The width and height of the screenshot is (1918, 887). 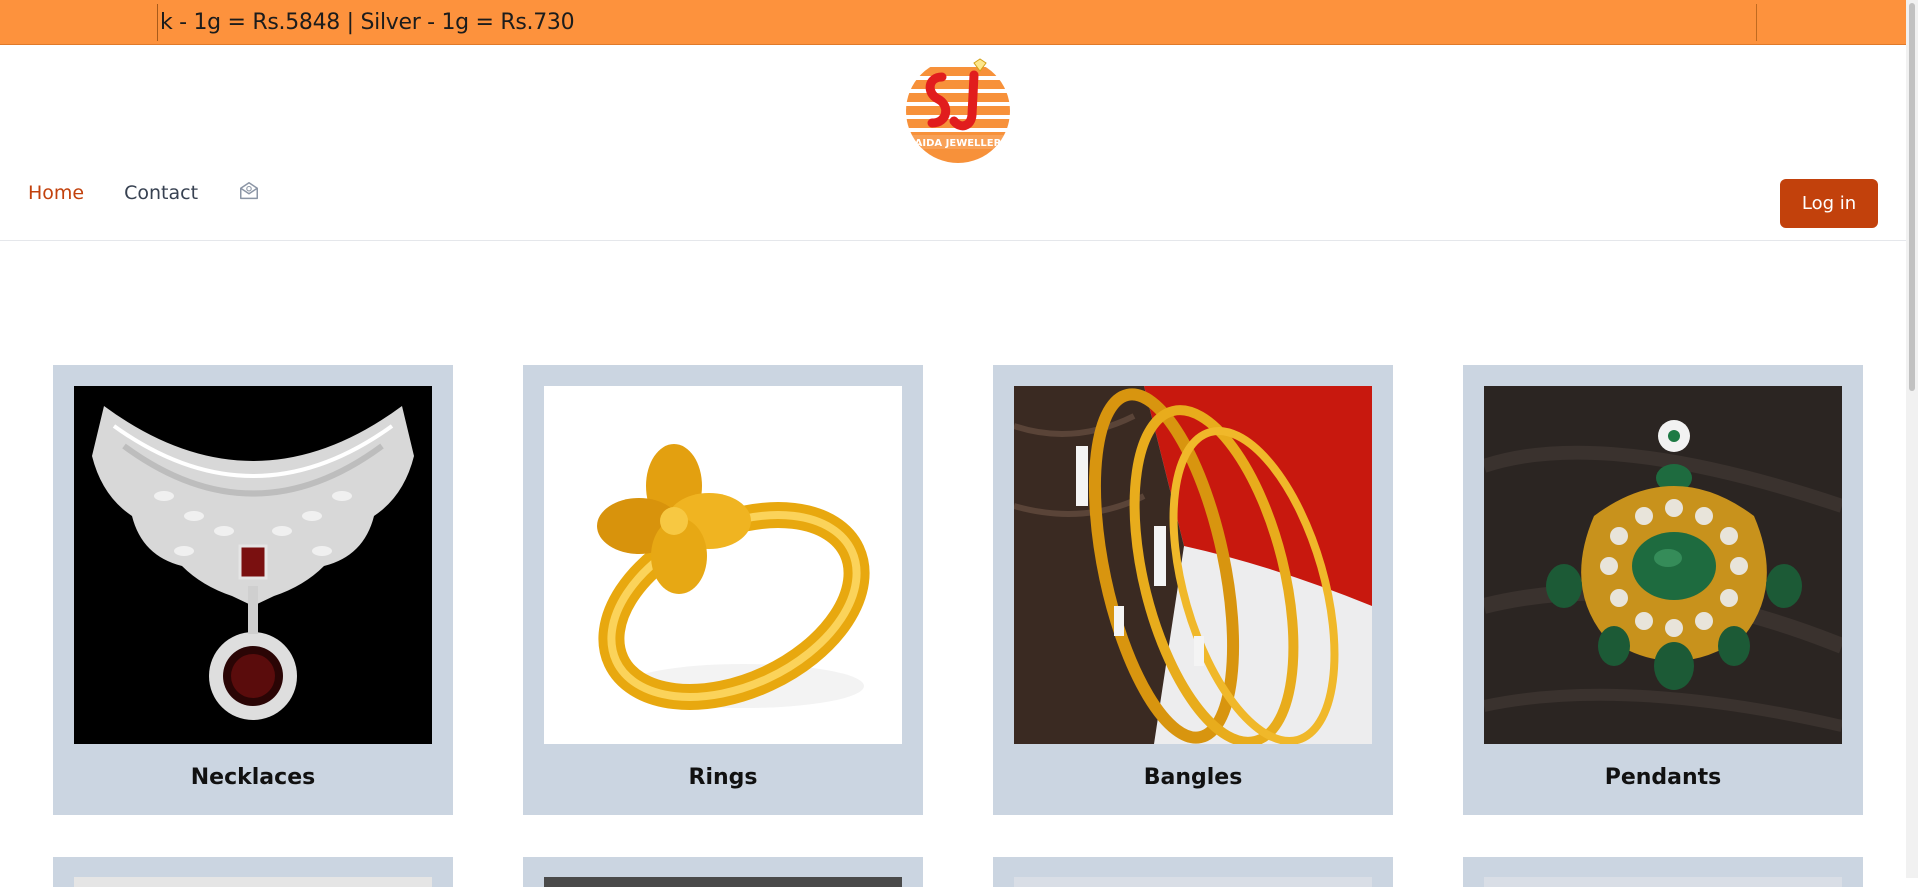 What do you see at coordinates (1912, 439) in the screenshot?
I see `page-scrollbar` at bounding box center [1912, 439].